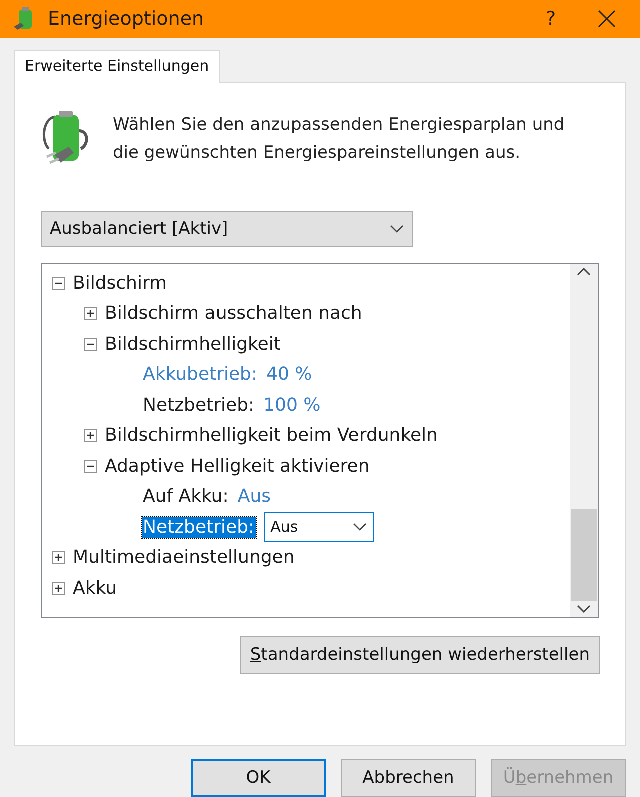  Describe the element at coordinates (193, 344) in the screenshot. I see `tree-node: Bildschirmhelligkeit` at that location.